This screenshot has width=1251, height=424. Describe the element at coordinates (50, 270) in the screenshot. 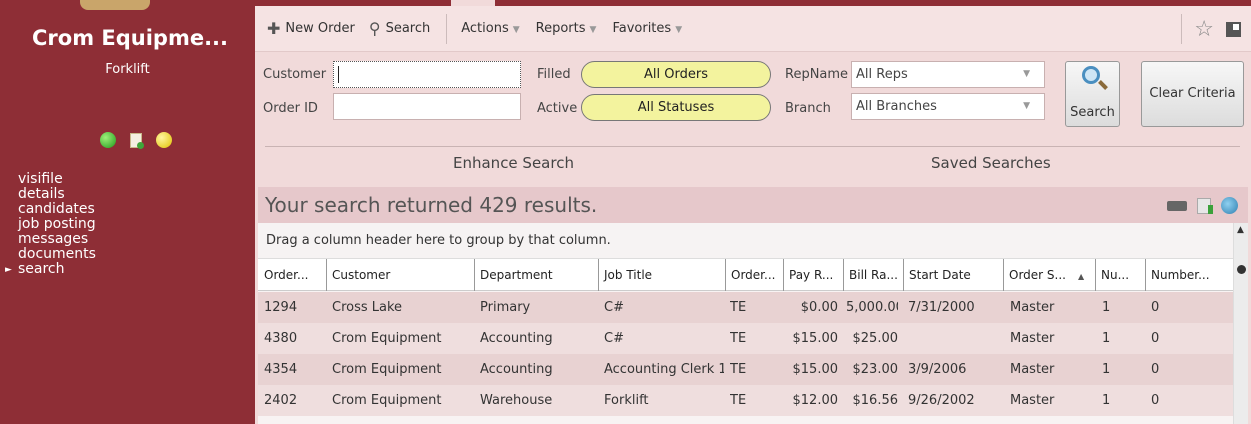

I see `nav-item-search: search` at that location.